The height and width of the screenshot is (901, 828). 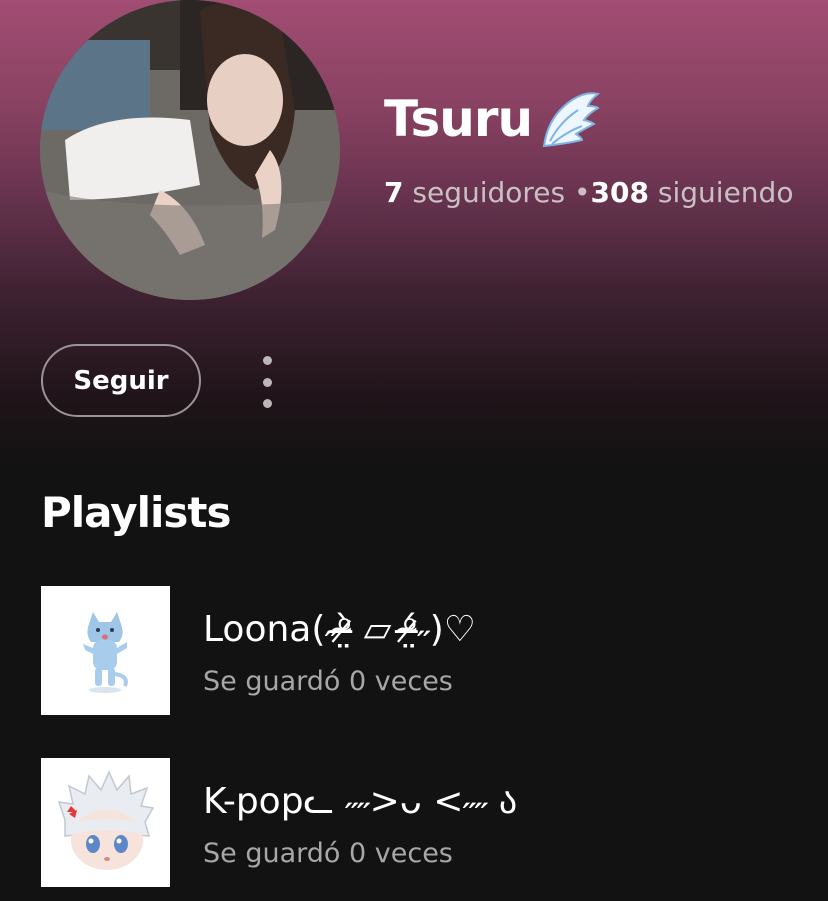 I want to click on profile-photo, so click(x=190, y=150).